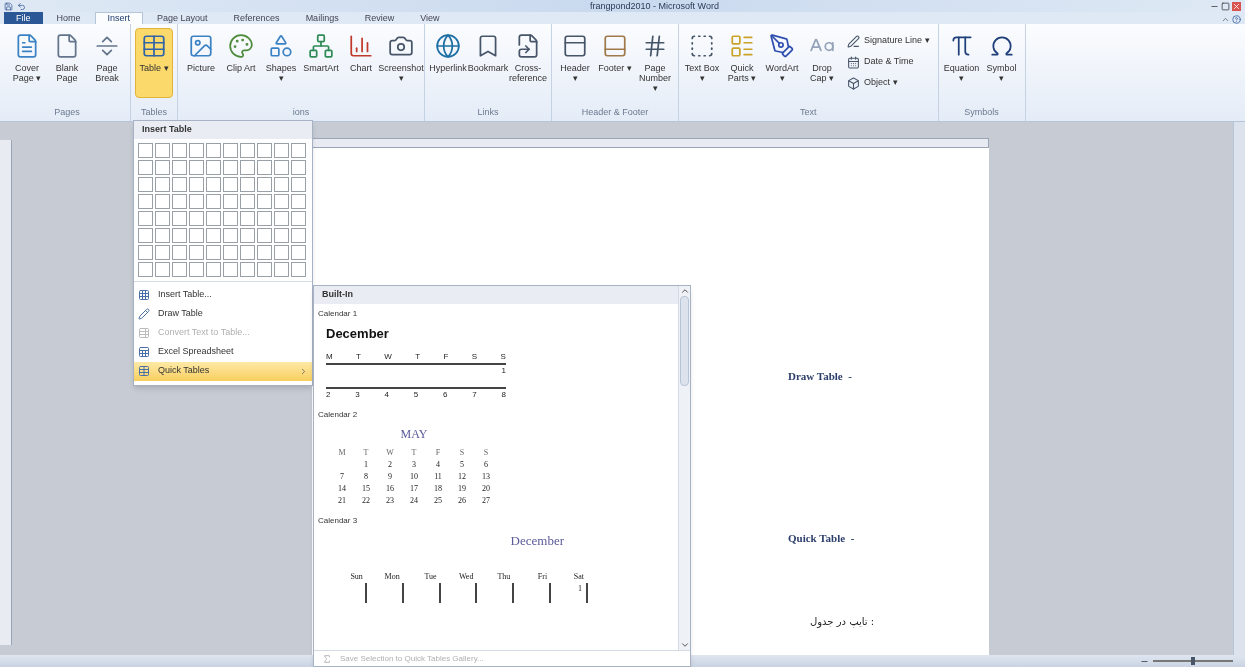 The image size is (1245, 667). Describe the element at coordinates (1001, 63) in the screenshot. I see `ribbon-button: Symbol ▾` at that location.